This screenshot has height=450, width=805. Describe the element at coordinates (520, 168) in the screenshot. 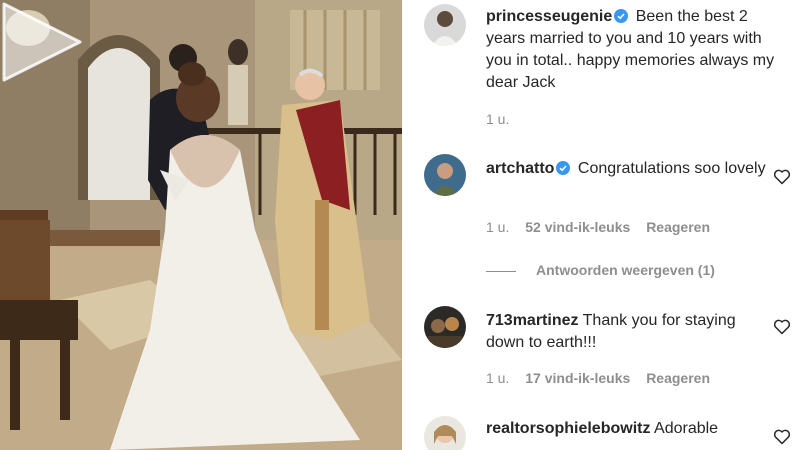

I see `comment-username: artchatto` at that location.